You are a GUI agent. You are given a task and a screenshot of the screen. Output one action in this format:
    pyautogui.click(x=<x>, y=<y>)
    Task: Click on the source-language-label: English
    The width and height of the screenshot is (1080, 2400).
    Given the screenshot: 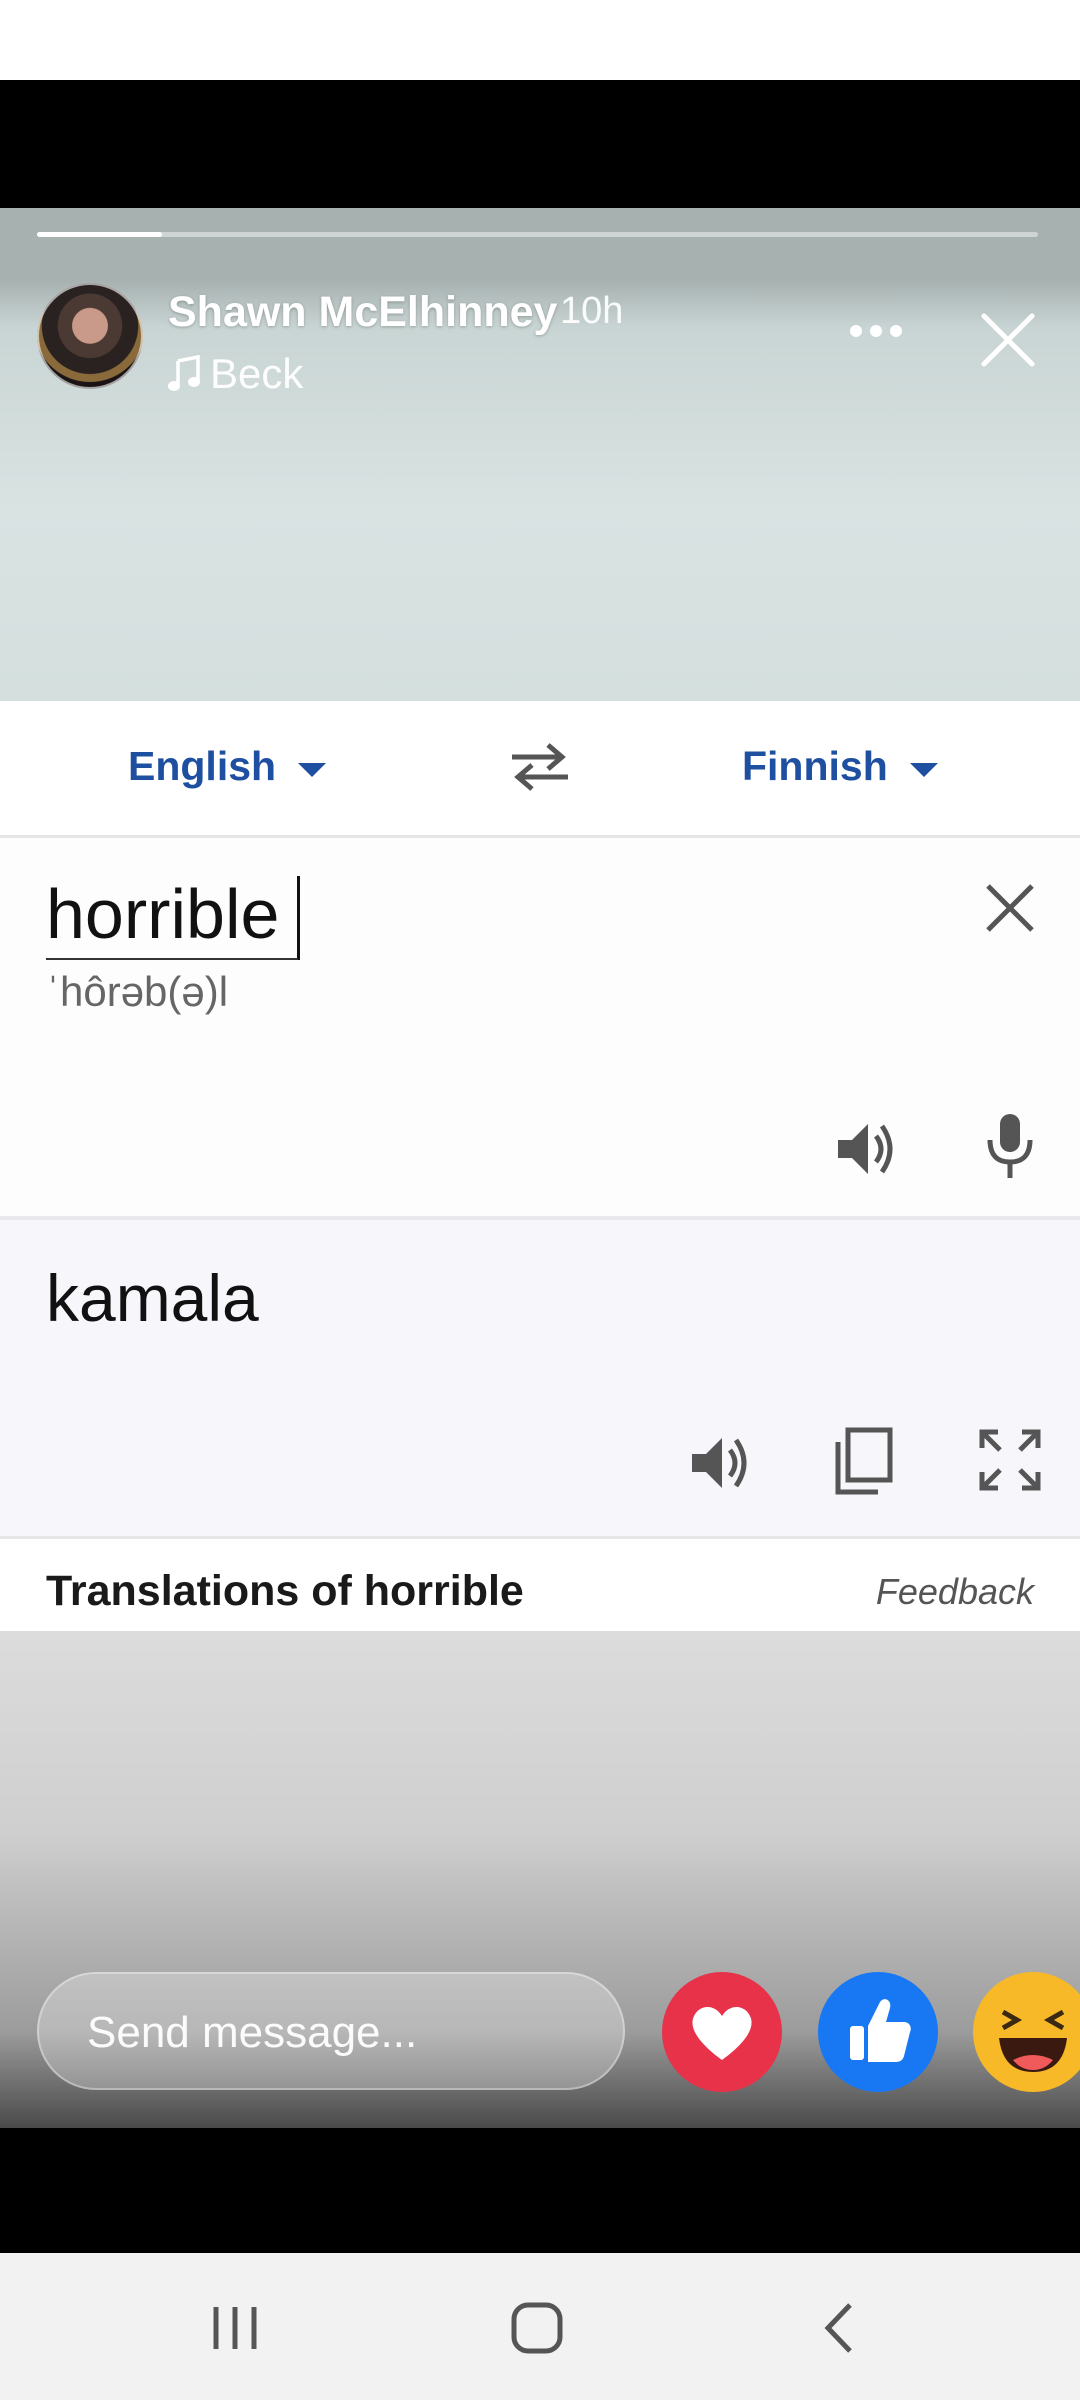 What is the action you would take?
    pyautogui.click(x=202, y=766)
    